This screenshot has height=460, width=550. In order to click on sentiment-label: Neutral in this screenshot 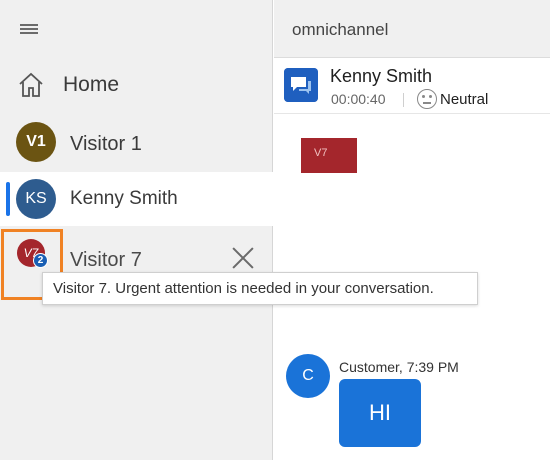, I will do `click(464, 99)`.